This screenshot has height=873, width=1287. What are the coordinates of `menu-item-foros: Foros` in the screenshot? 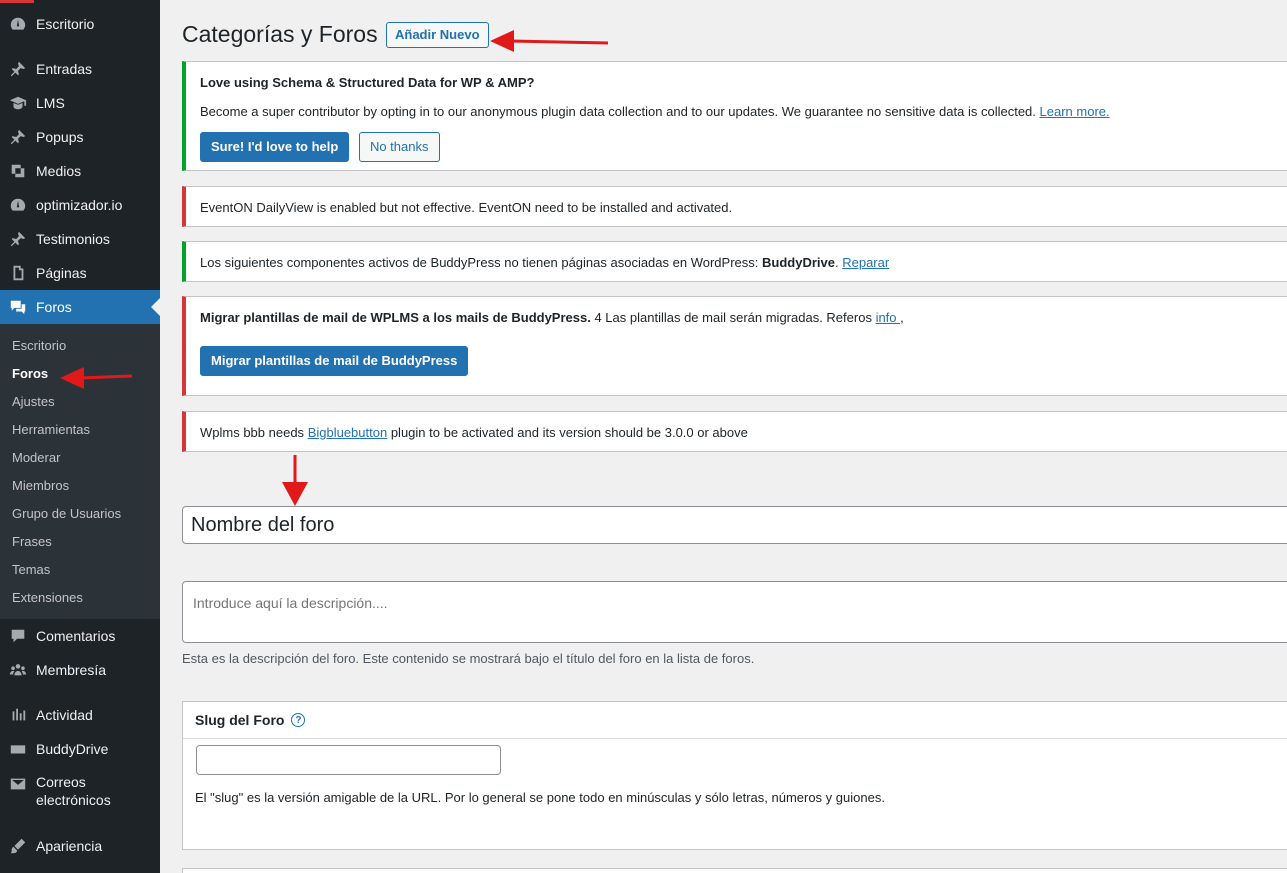 It's located at (80, 307).